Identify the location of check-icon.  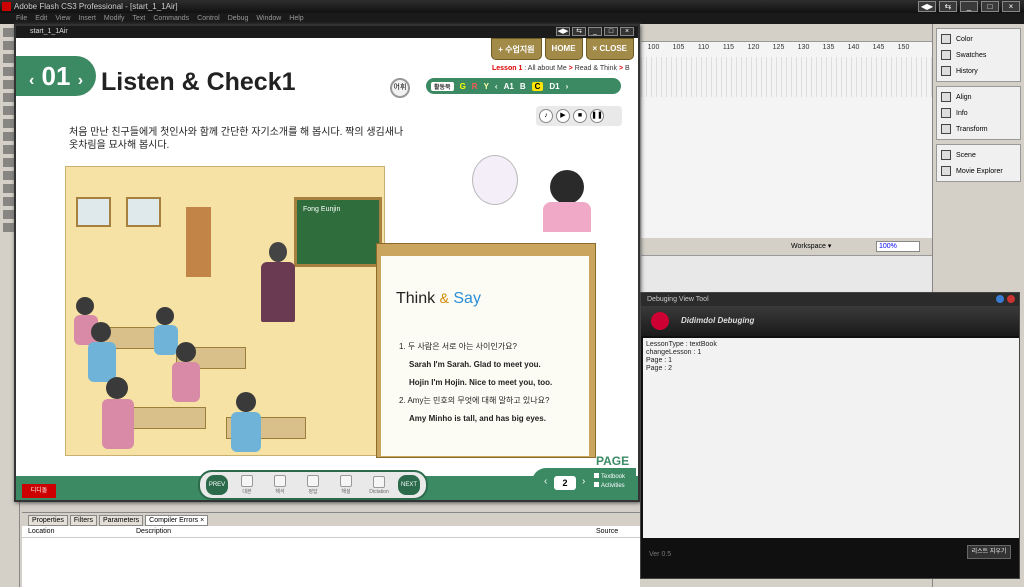
(313, 481).